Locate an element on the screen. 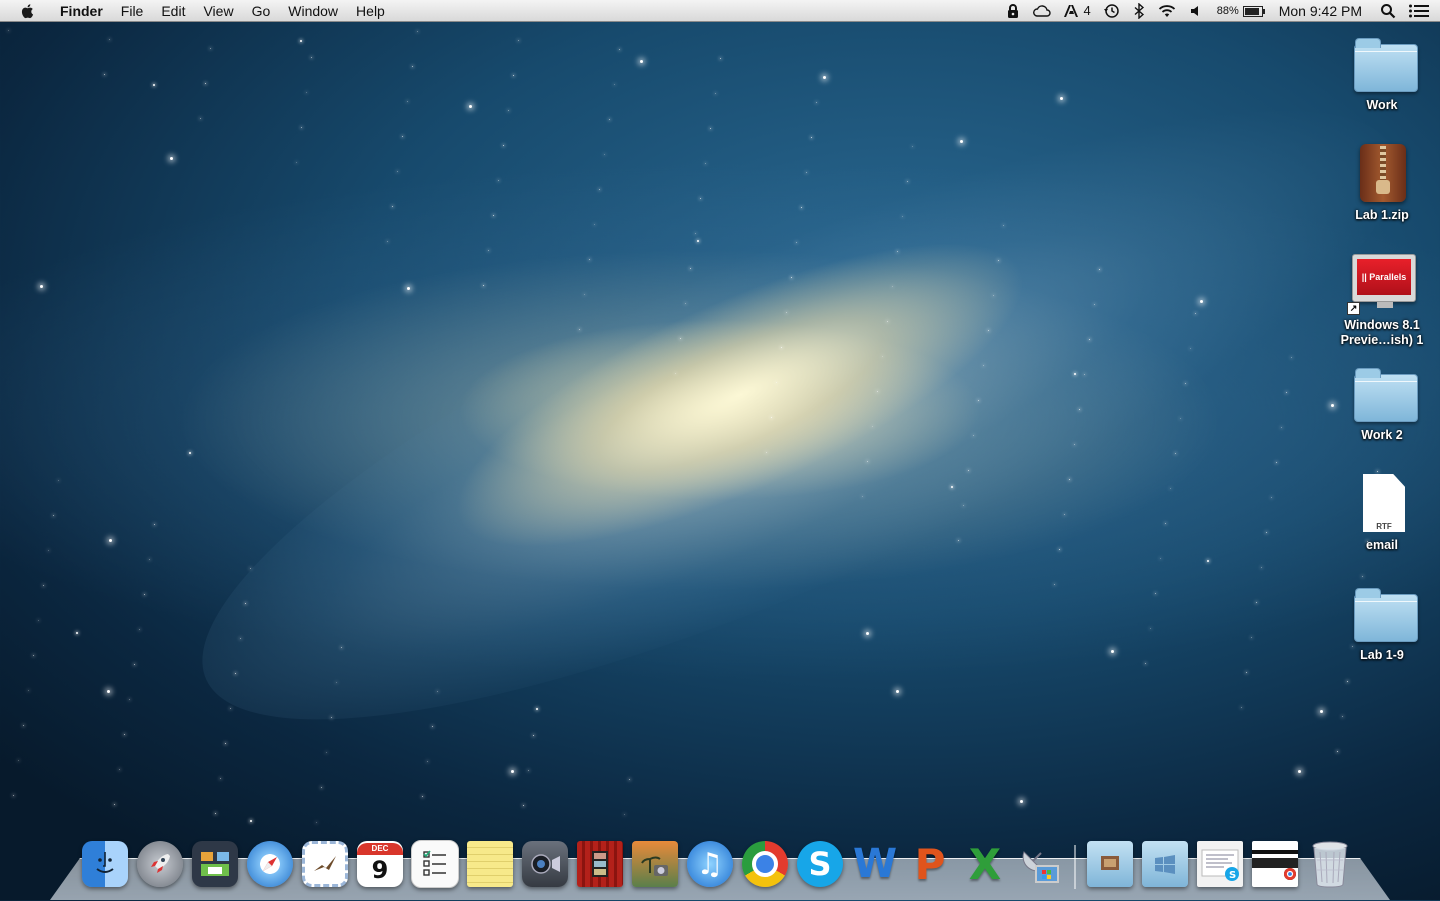  dock: DEC 9 ♫ S W P X S is located at coordinates (720, 861).